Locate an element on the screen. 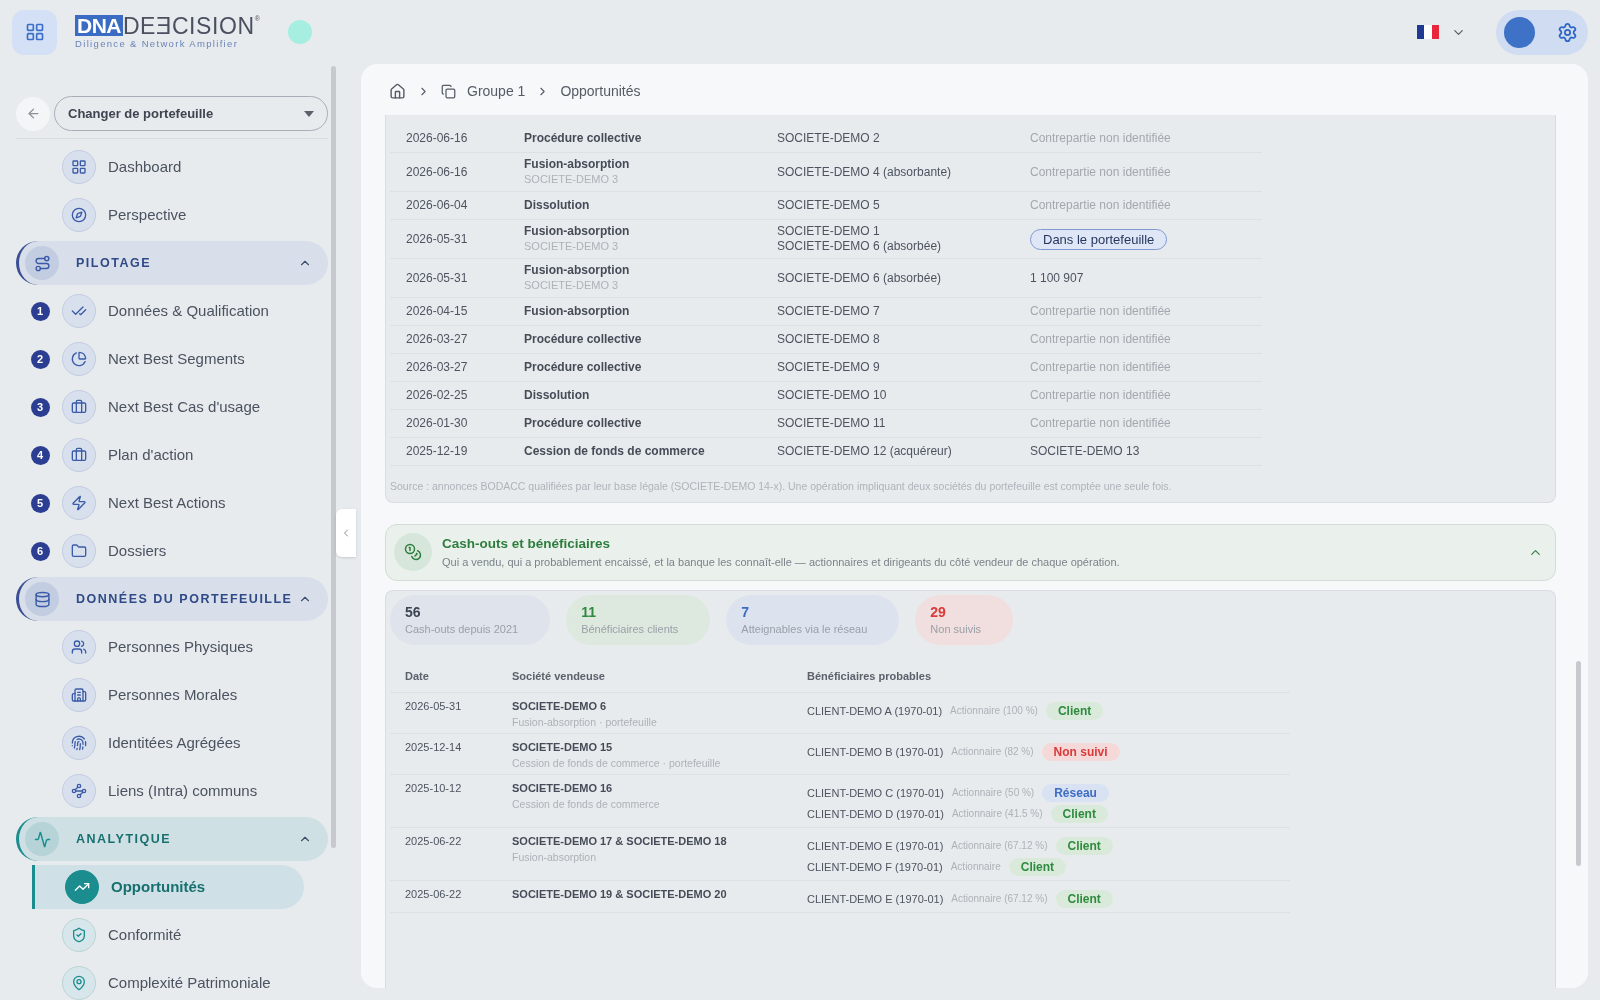 The image size is (1600, 1000). grid-icon is located at coordinates (34, 32).